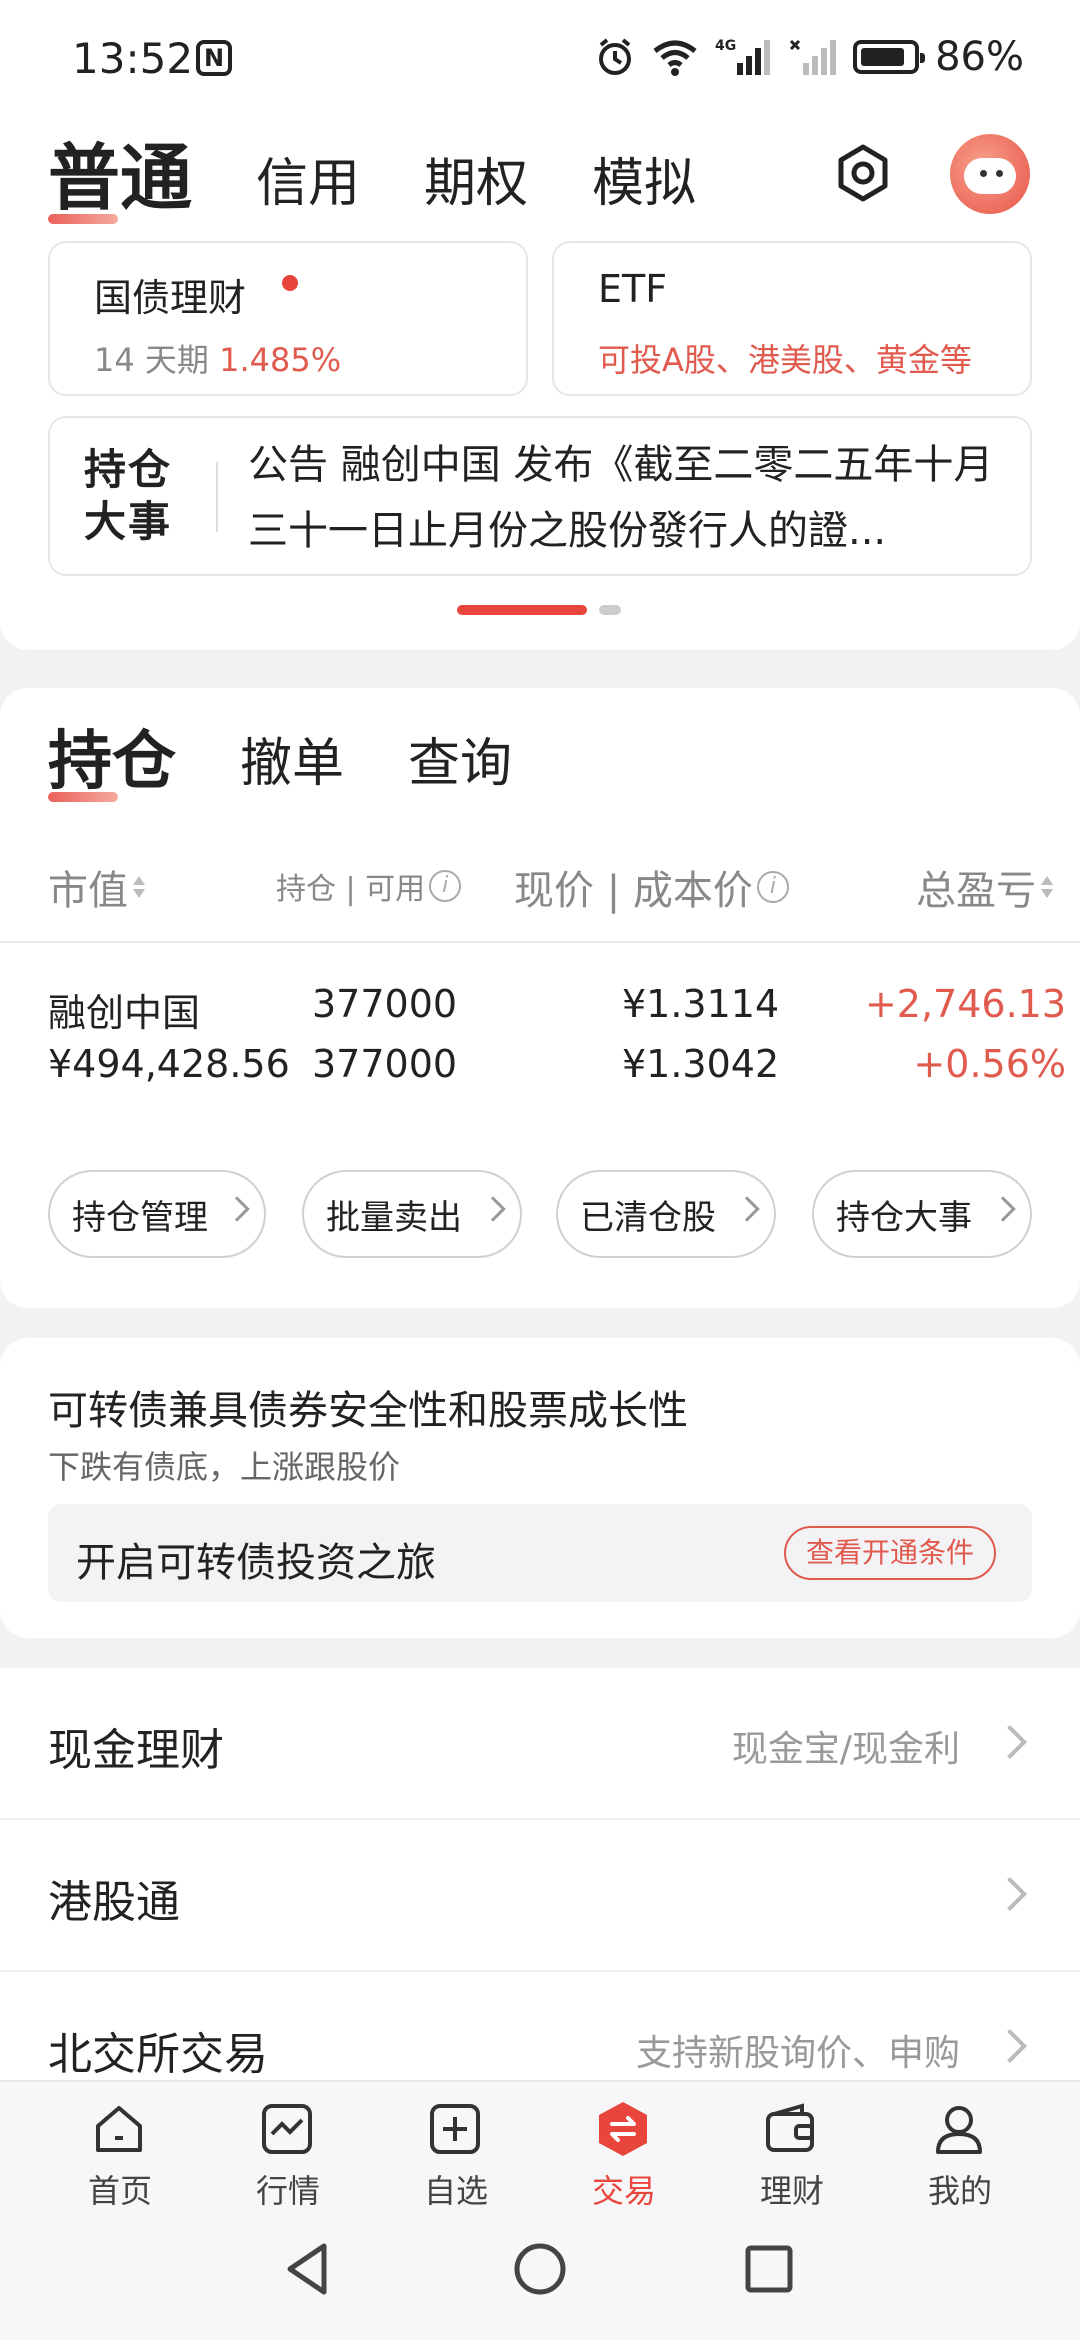 The height and width of the screenshot is (2340, 1080). I want to click on etf-promo-title: ETF, so click(633, 289).